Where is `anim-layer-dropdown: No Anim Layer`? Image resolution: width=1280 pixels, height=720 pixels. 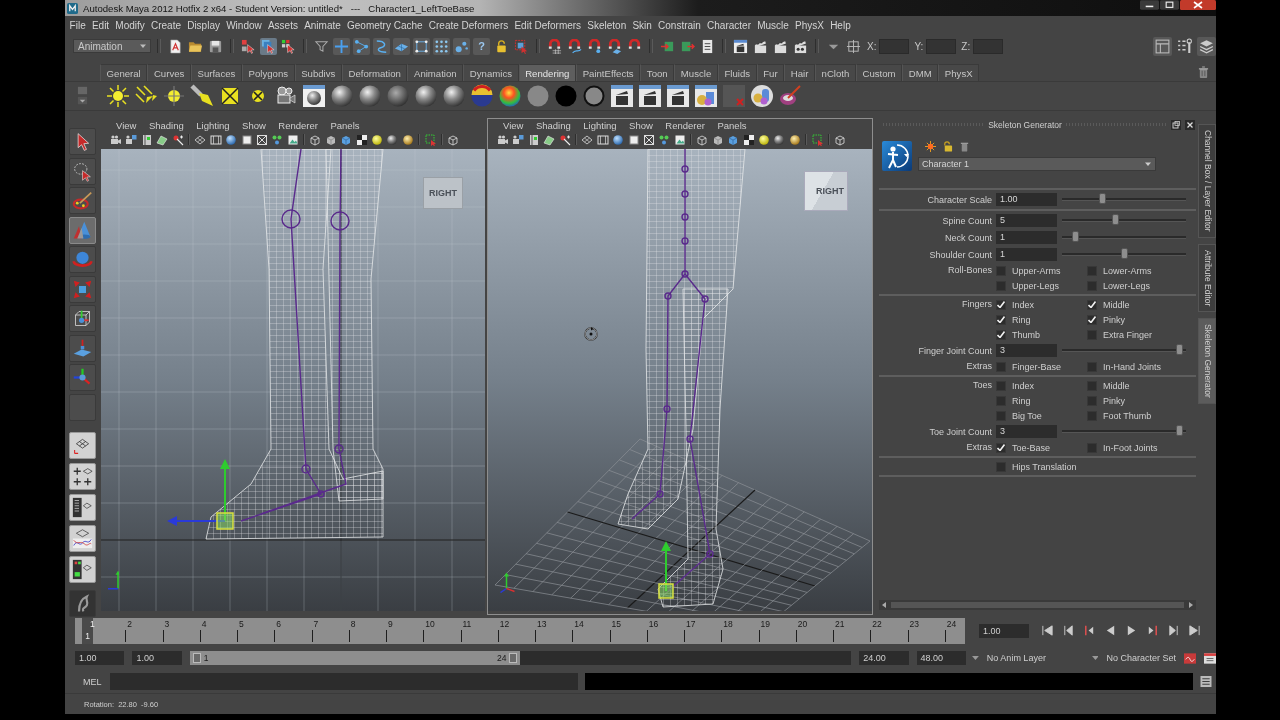
anim-layer-dropdown: No Anim Layer is located at coordinates (1036, 658).